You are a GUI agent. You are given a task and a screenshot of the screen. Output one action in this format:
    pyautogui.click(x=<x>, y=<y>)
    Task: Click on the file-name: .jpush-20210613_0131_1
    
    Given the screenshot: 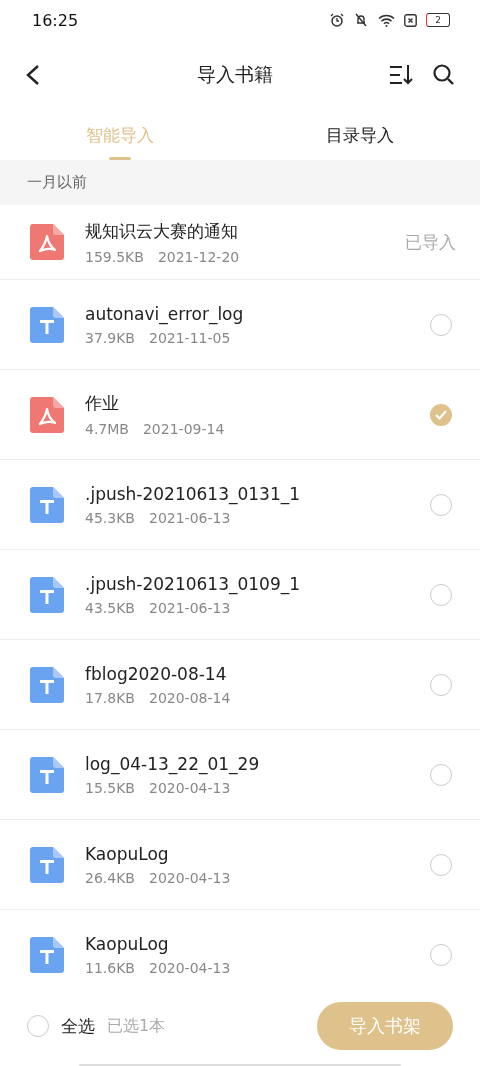 What is the action you would take?
    pyautogui.click(x=193, y=493)
    